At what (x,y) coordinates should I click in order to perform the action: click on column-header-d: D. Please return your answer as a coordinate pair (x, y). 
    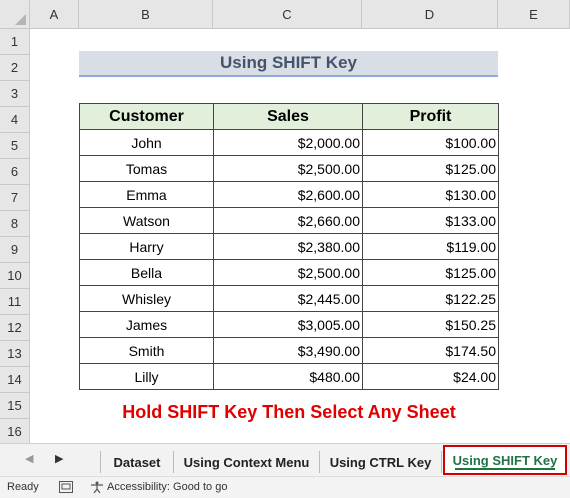
    Looking at the image, I should click on (430, 14).